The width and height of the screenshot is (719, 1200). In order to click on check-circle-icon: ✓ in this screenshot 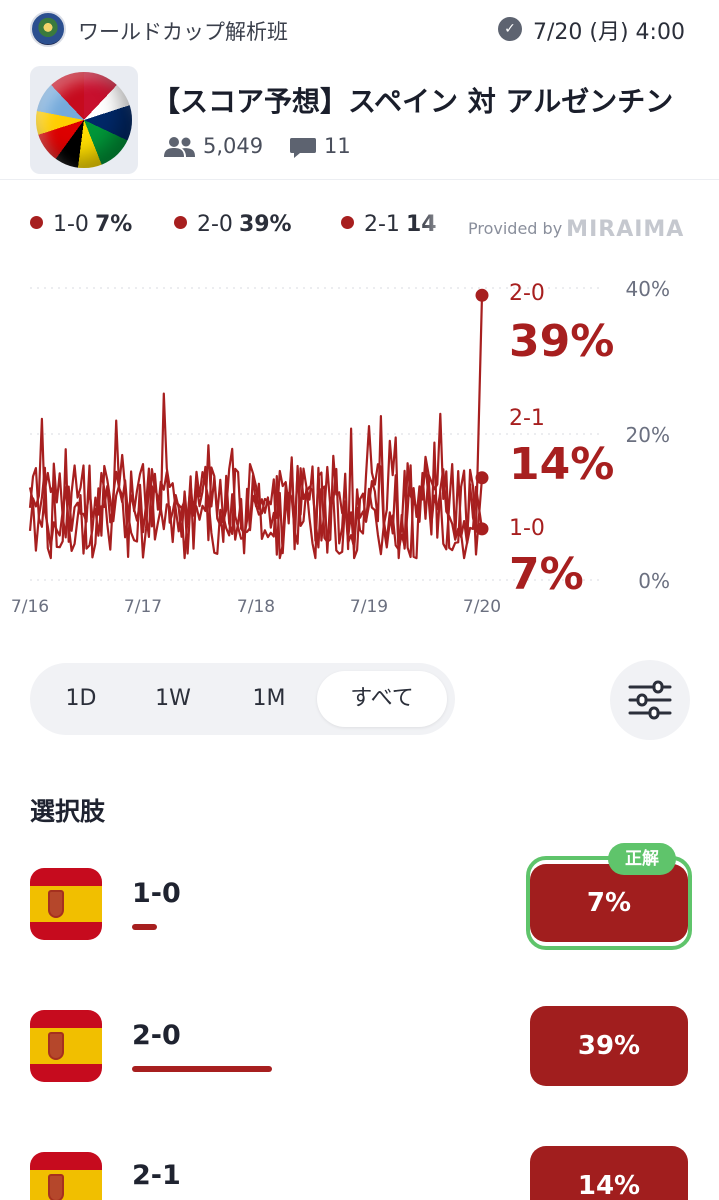, I will do `click(510, 29)`.